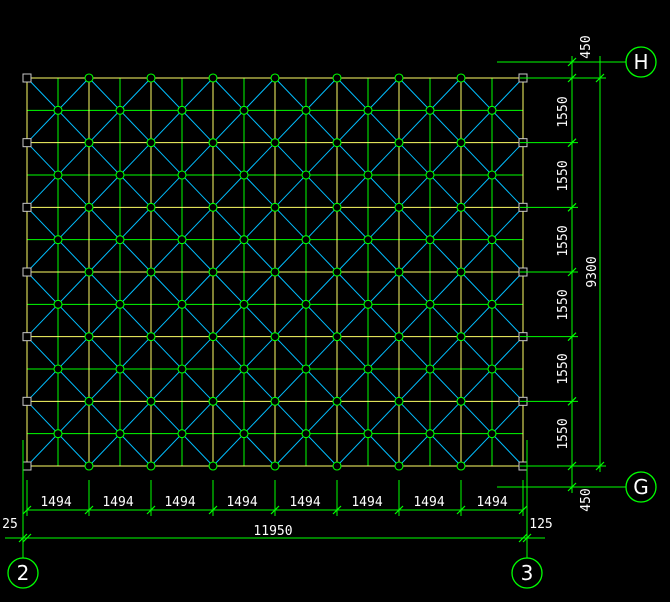 This screenshot has width=670, height=602. I want to click on dim-bay-x-3: 1494, so click(179, 502).